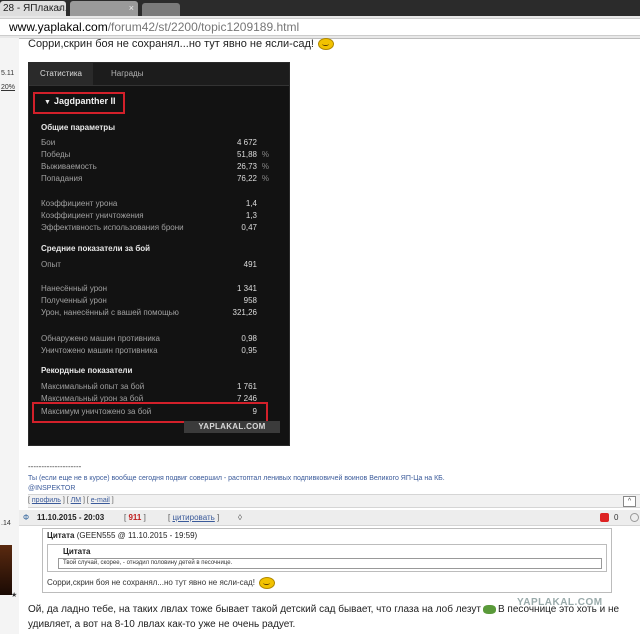  Describe the element at coordinates (334, 501) in the screenshot. I see `post-links-bar: [ профиль ] [ ЛМ ] [ e-mail ] ^` at that location.